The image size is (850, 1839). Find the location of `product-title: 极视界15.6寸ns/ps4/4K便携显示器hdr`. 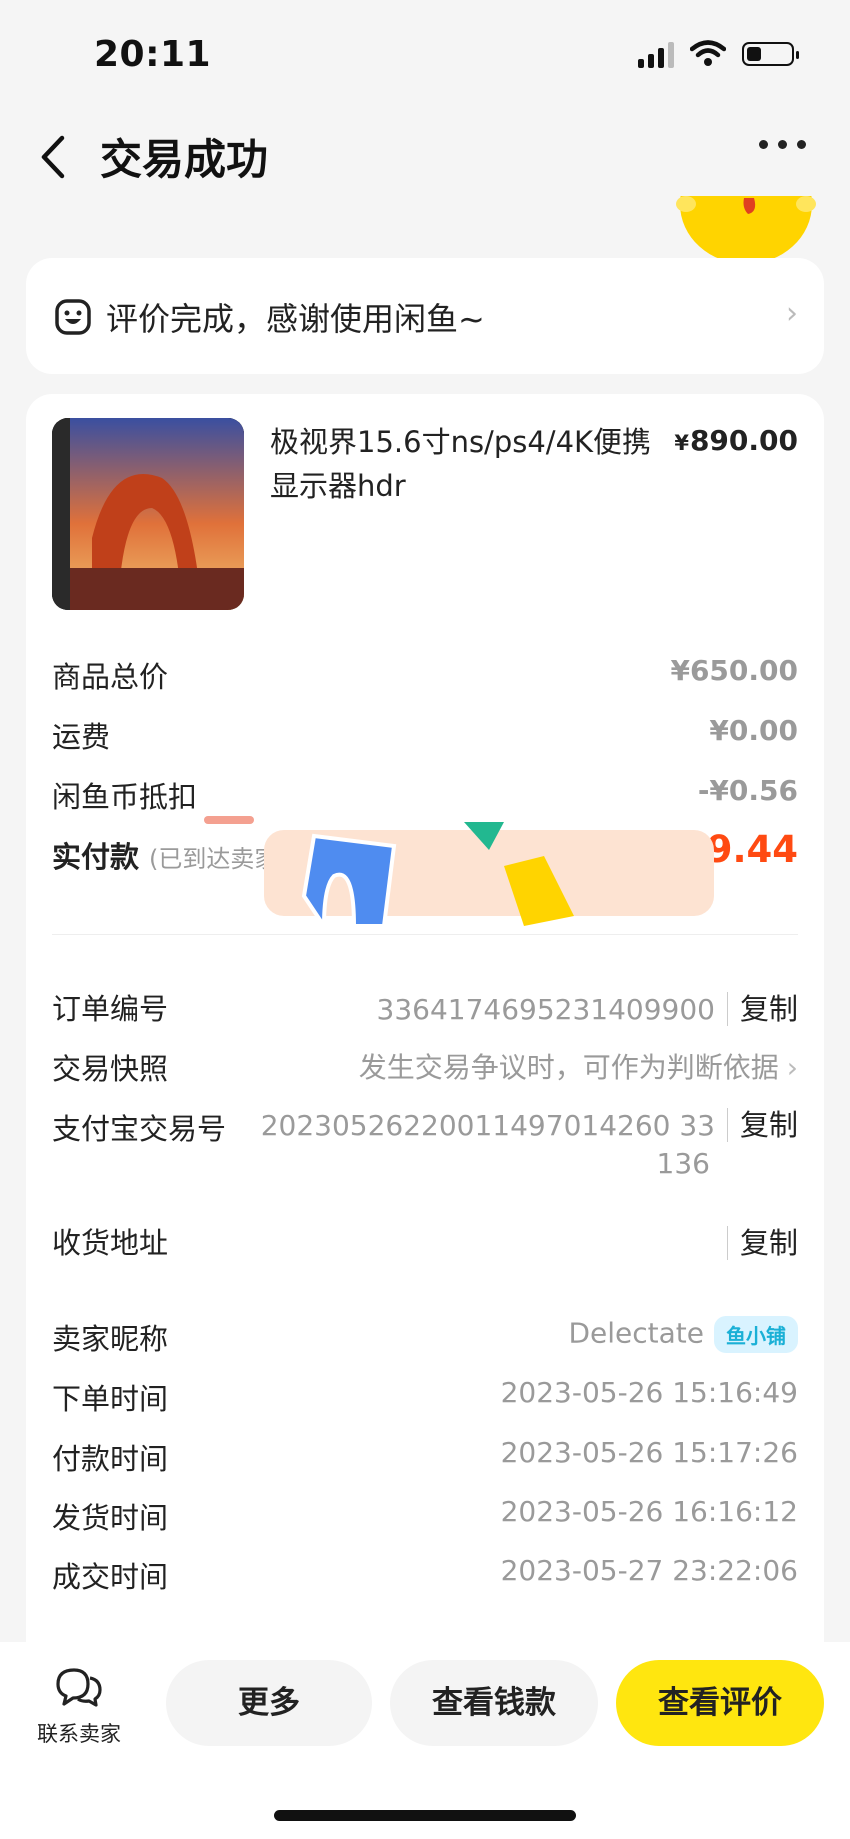

product-title: 极视界15.6寸ns/ps4/4K便携显示器hdr is located at coordinates (470, 464).